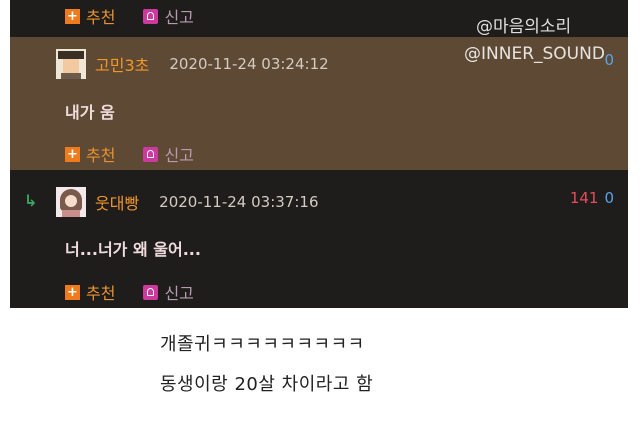  Describe the element at coordinates (31, 200) in the screenshot. I see `reply-arrow-icon: ↳` at that location.